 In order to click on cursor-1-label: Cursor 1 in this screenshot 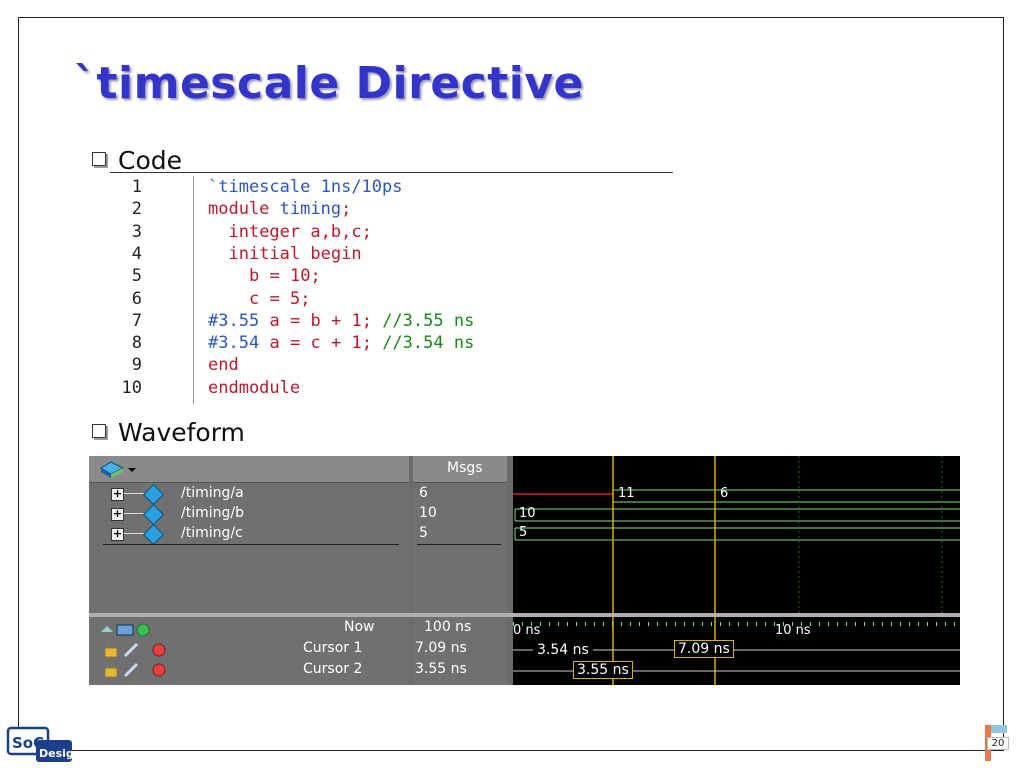, I will do `click(333, 648)`.